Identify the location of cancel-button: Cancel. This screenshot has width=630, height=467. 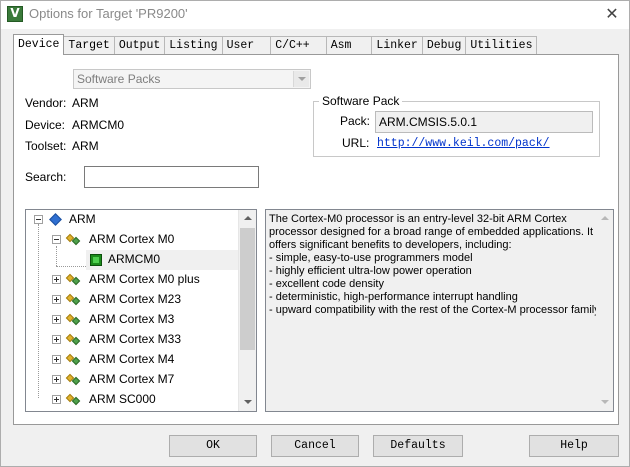
(315, 446).